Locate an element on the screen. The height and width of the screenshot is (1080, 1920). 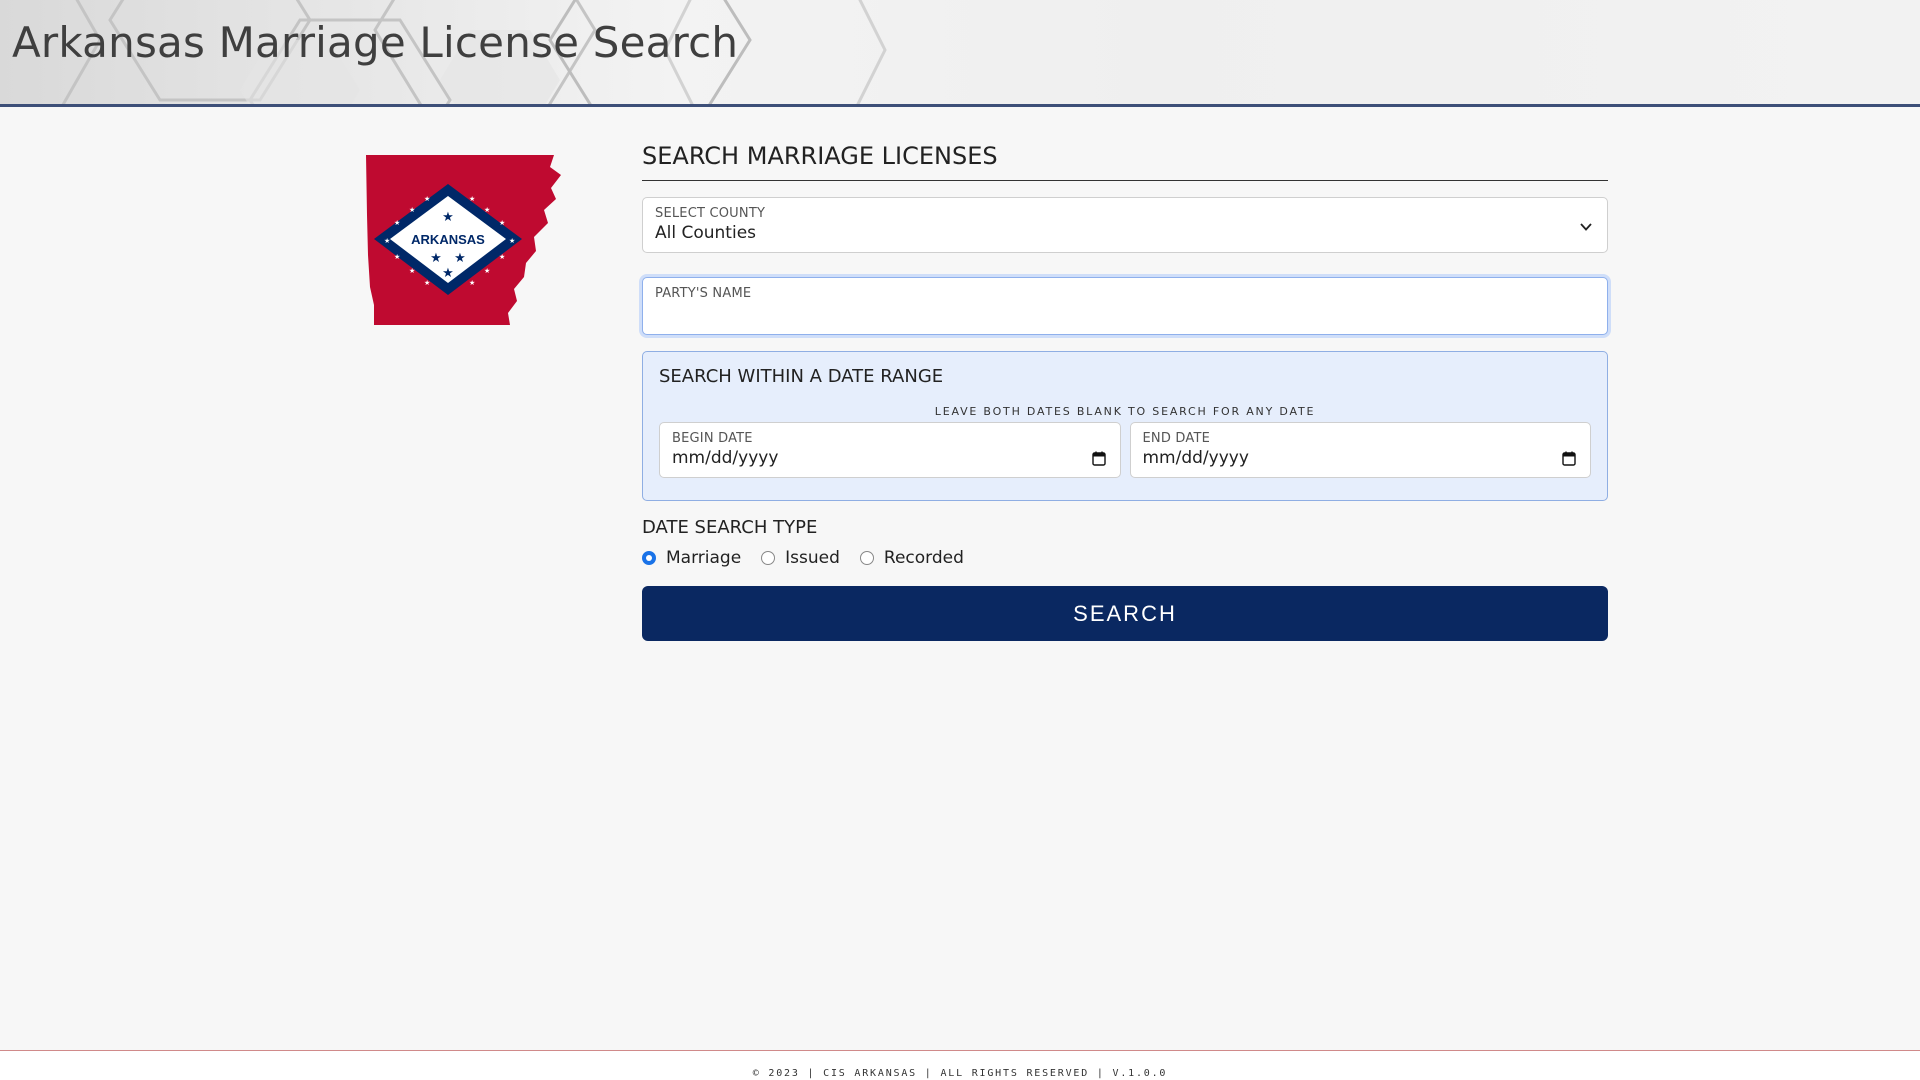
arkansas-flag-logo: ★★ ★★ ★ ★★ ★ ★ ★★ ★ ★ ★ ★ ARKANSAS ★ ★ ★ is located at coordinates (463, 240).